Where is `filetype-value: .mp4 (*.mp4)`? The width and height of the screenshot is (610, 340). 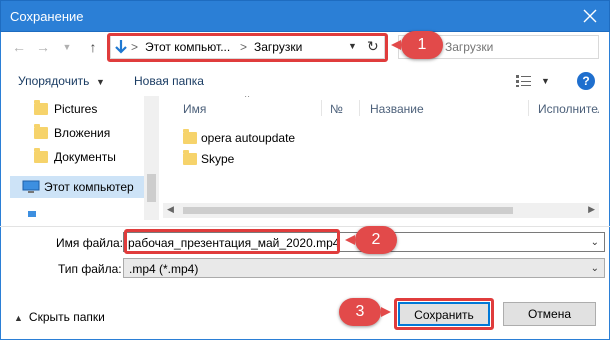
filetype-value: .mp4 (*.mp4) is located at coordinates (164, 269).